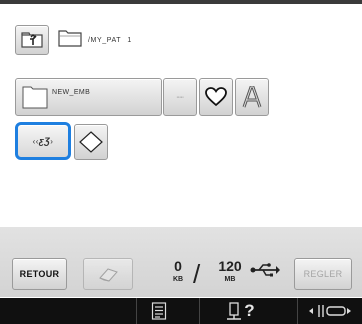  I want to click on pattern-list-button, so click(158, 311).